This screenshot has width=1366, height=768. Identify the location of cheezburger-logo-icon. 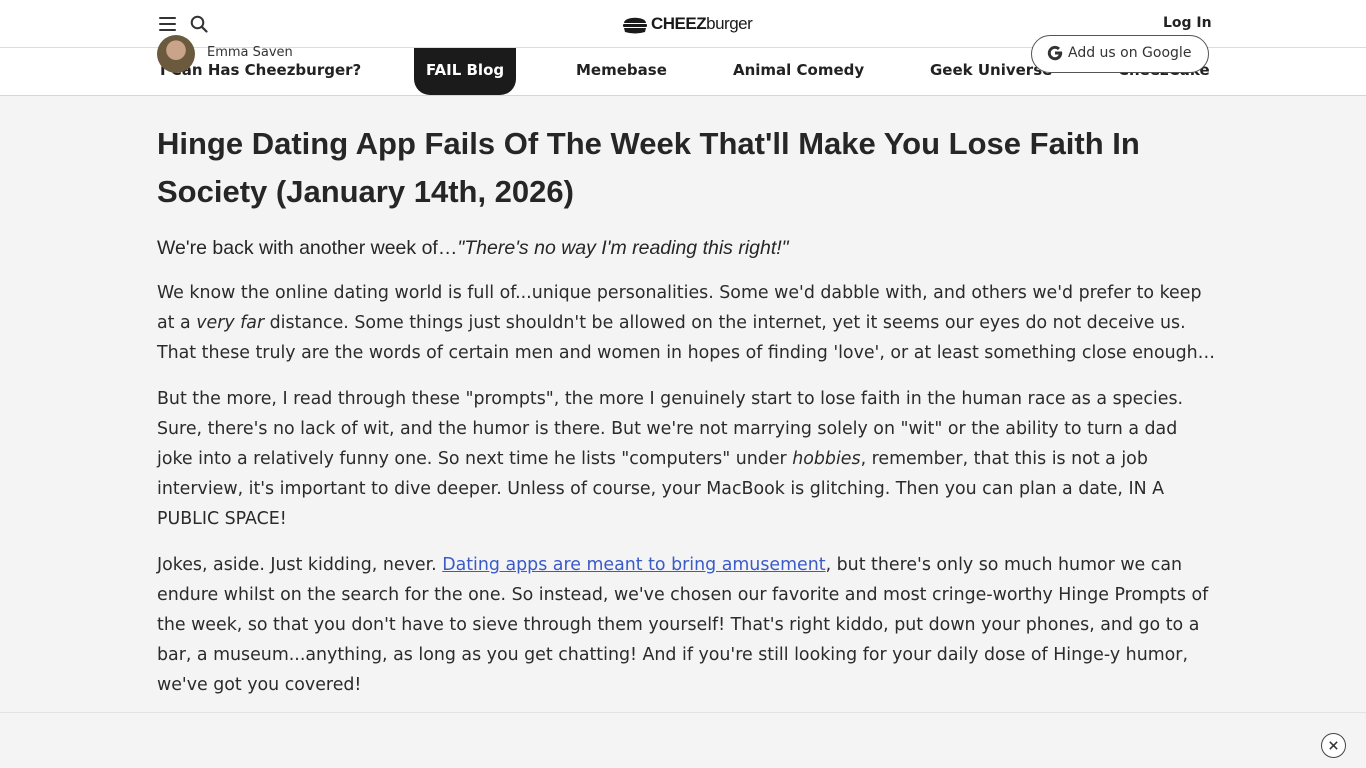
(635, 25).